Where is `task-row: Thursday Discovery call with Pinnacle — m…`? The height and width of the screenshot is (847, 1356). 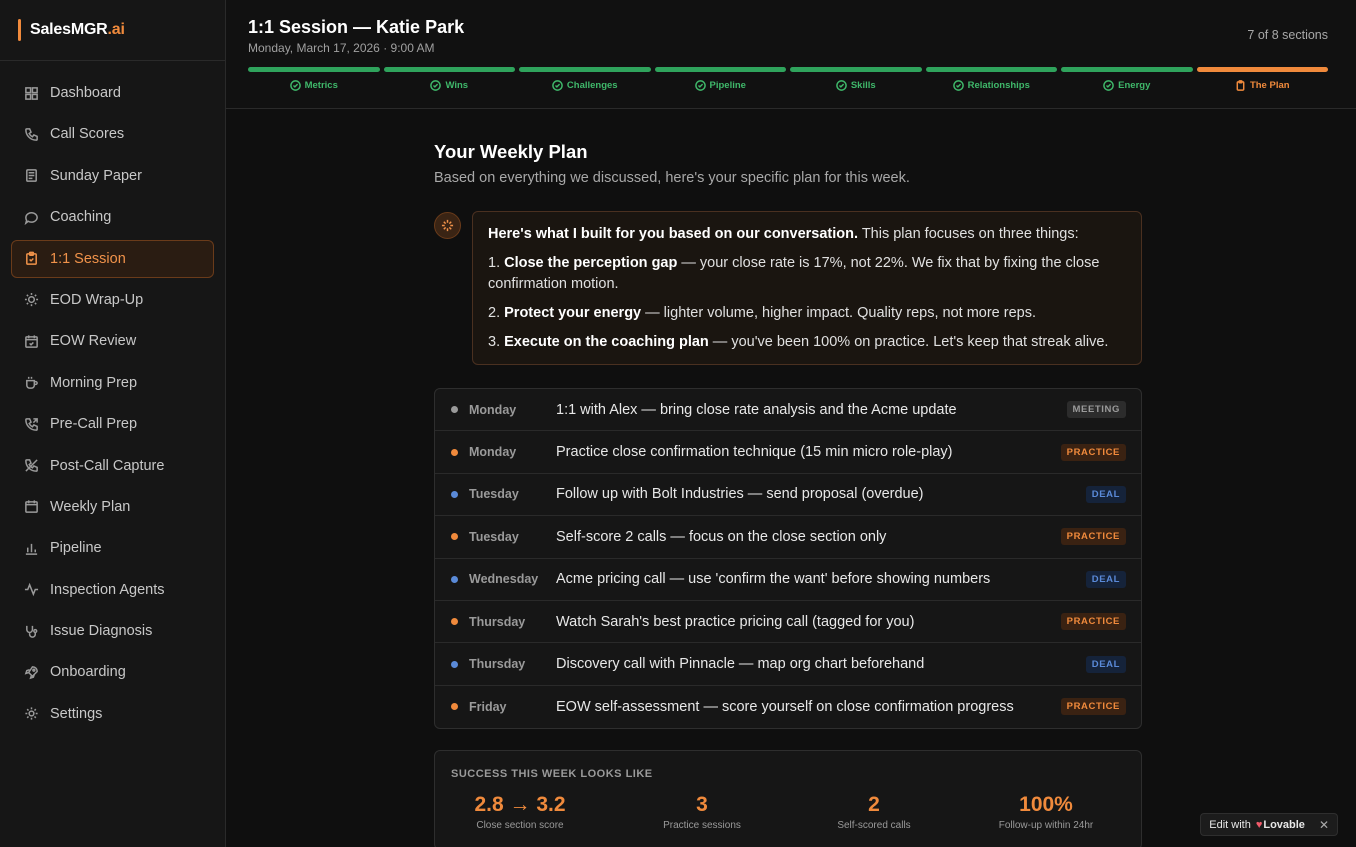
task-row: Thursday Discovery call with Pinnacle — m… is located at coordinates (788, 664).